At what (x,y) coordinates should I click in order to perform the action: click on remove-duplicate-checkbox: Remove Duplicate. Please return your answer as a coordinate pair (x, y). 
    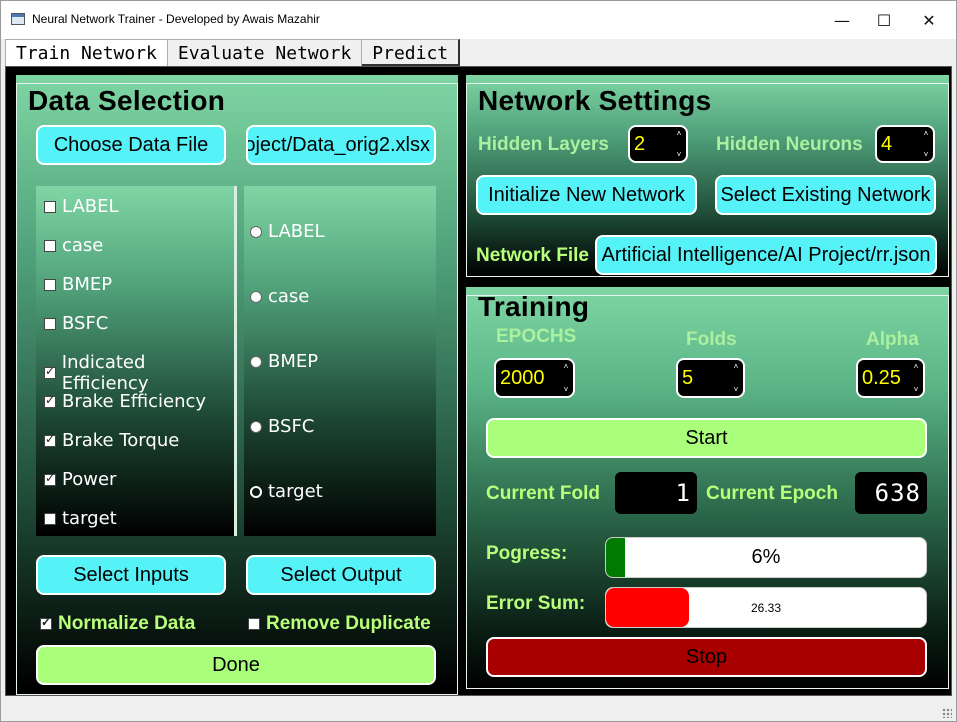
    Looking at the image, I should click on (339, 624).